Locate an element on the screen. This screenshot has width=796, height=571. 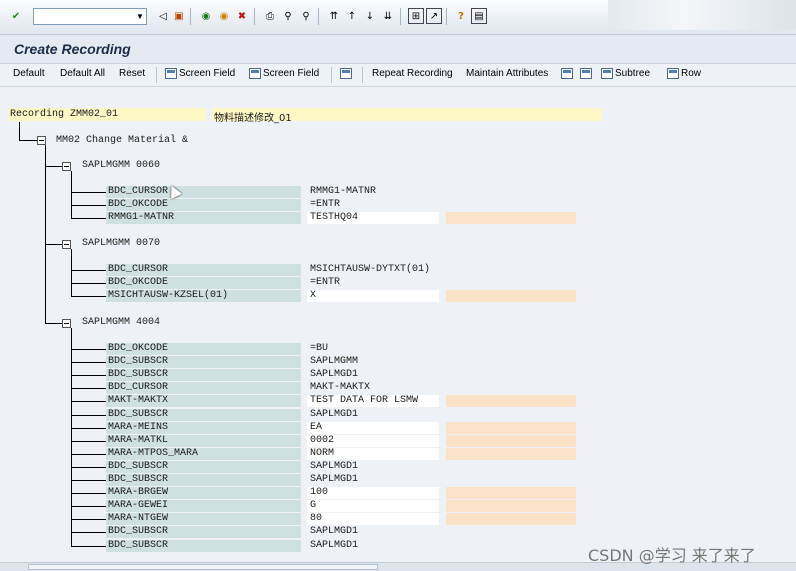
field-value: =BU is located at coordinates (319, 348).